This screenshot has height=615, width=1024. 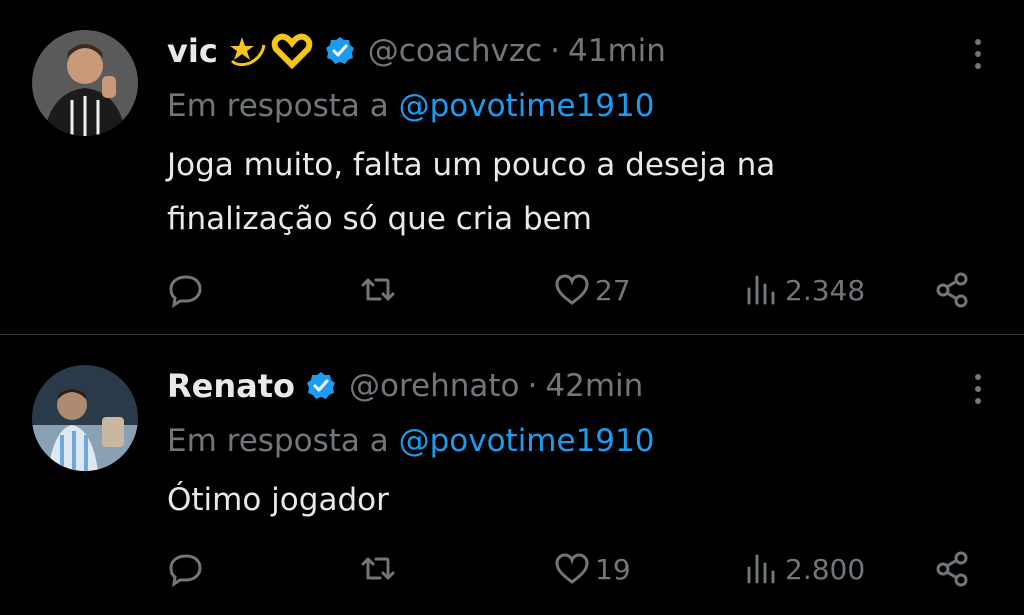 I want to click on dizzy-star-icon, so click(x=247, y=52).